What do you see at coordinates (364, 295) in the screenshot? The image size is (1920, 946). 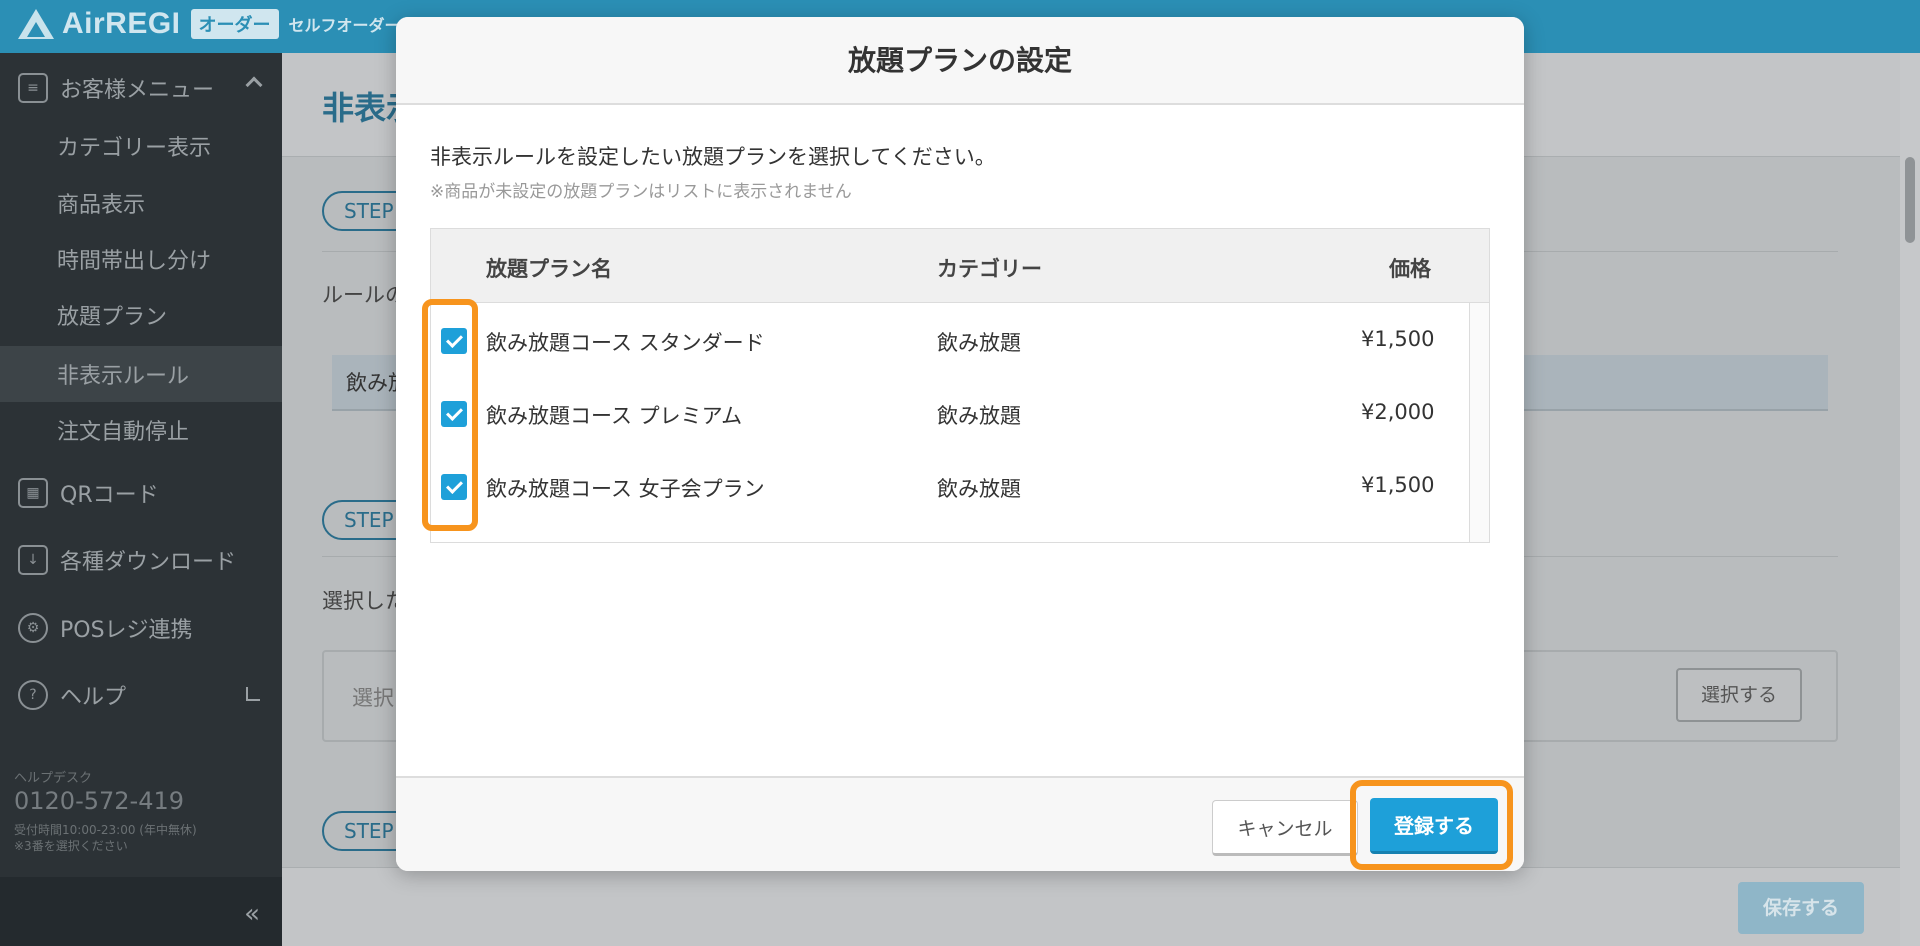 I see `rule-label: ルールの` at bounding box center [364, 295].